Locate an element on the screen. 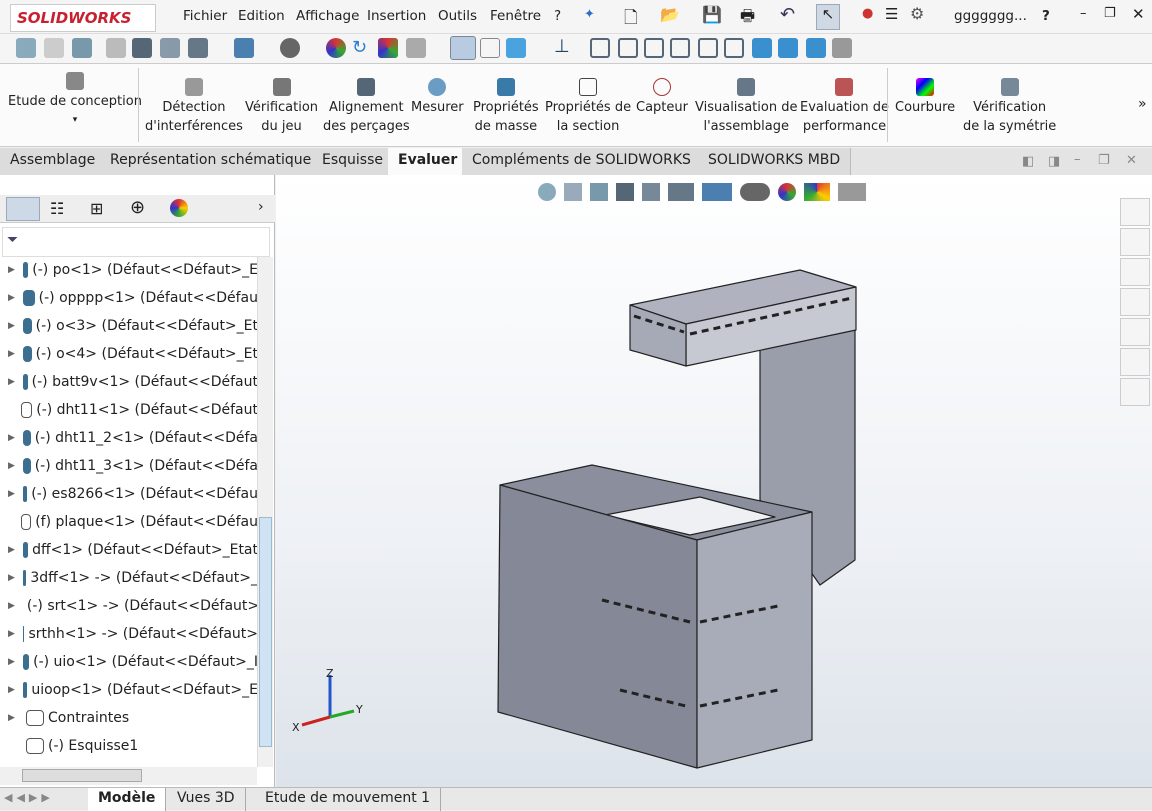  feature-manager-tab-icon is located at coordinates (23, 209).